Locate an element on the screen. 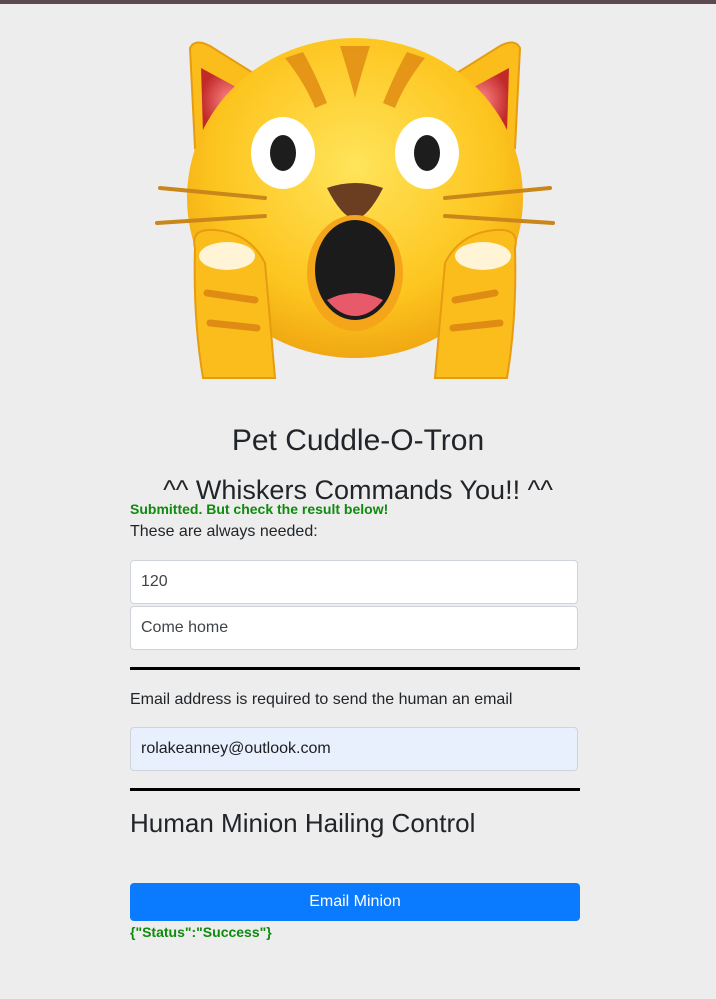 The width and height of the screenshot is (716, 999). window-top-bar is located at coordinates (358, 2).